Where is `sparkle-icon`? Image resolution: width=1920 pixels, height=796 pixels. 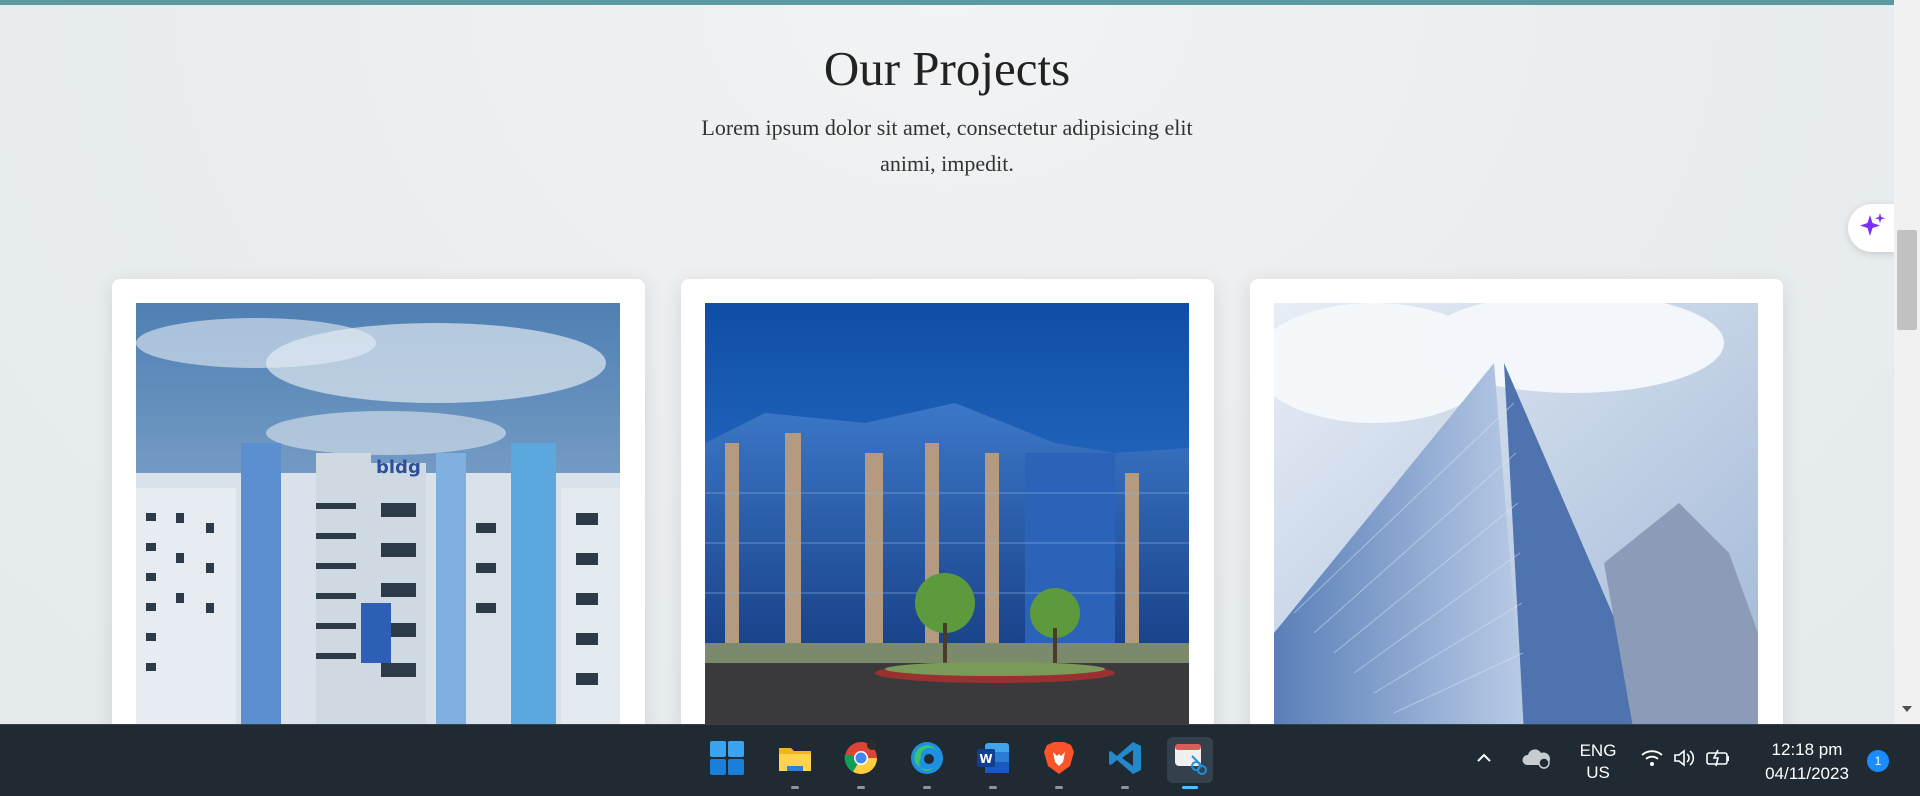
sparkle-icon is located at coordinates (1872, 228).